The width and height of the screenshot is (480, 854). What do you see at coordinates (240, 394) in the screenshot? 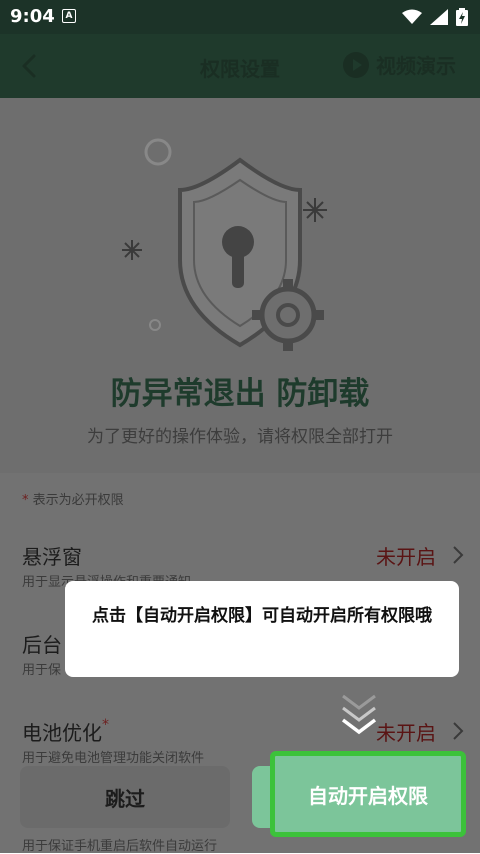
I see `hero-title: 防异常退出 防卸载` at bounding box center [240, 394].